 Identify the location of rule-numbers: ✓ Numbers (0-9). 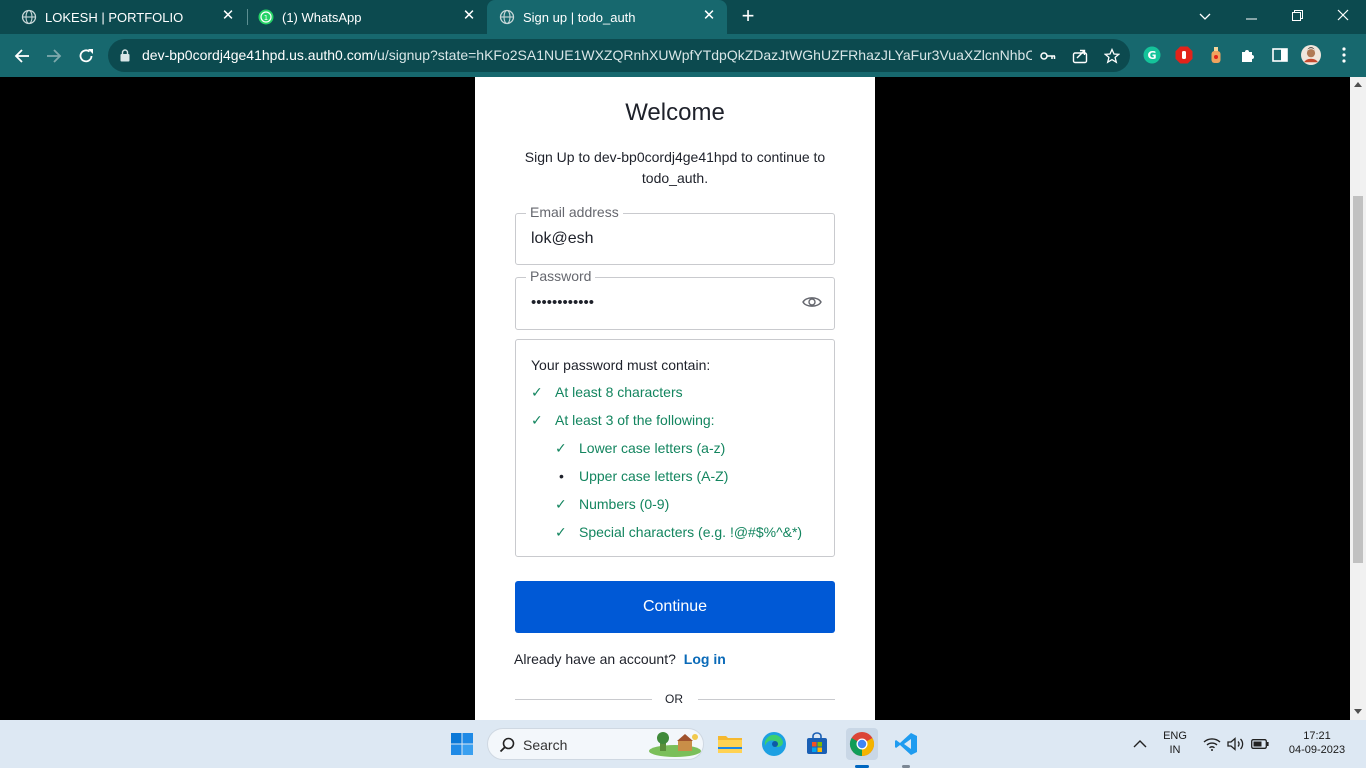
(612, 504).